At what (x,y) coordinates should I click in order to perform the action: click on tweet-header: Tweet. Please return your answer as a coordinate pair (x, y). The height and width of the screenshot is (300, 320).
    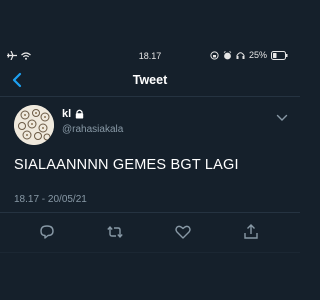
    Looking at the image, I should click on (150, 81).